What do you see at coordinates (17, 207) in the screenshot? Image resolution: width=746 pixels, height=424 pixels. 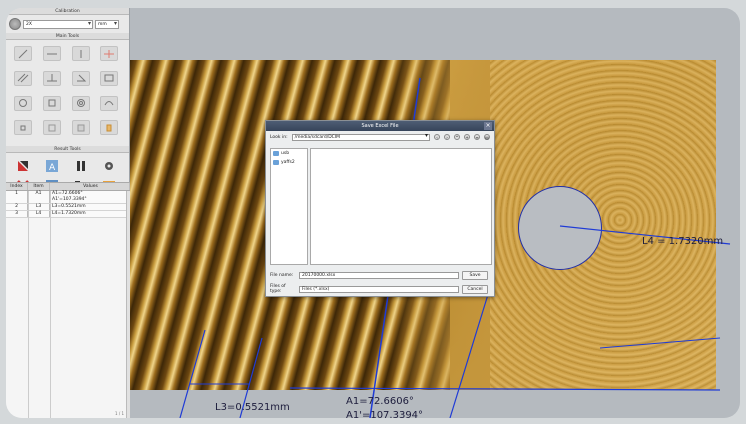 I see `row-index: 2` at bounding box center [17, 207].